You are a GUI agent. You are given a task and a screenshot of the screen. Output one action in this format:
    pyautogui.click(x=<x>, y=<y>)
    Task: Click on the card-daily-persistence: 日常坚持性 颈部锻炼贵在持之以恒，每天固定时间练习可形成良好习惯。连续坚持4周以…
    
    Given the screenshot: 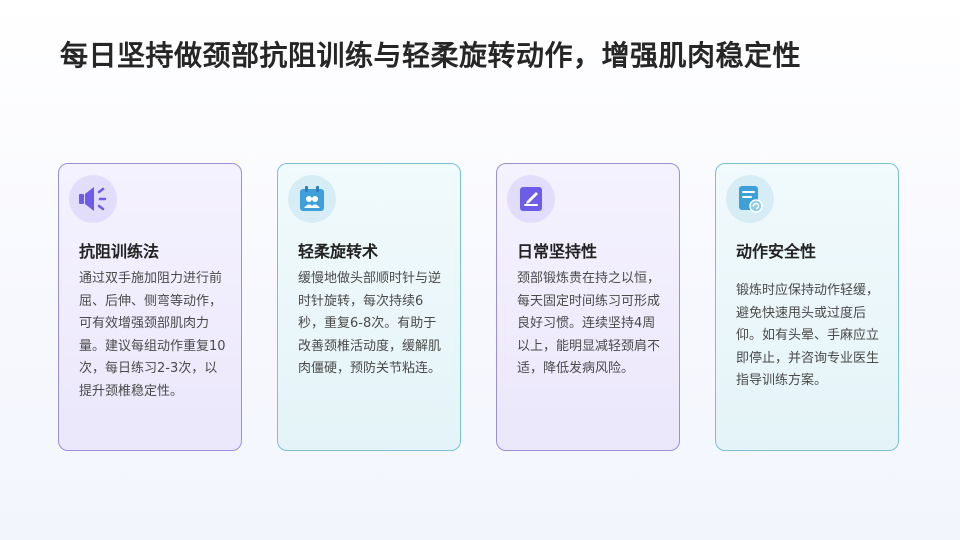 What is the action you would take?
    pyautogui.click(x=588, y=307)
    